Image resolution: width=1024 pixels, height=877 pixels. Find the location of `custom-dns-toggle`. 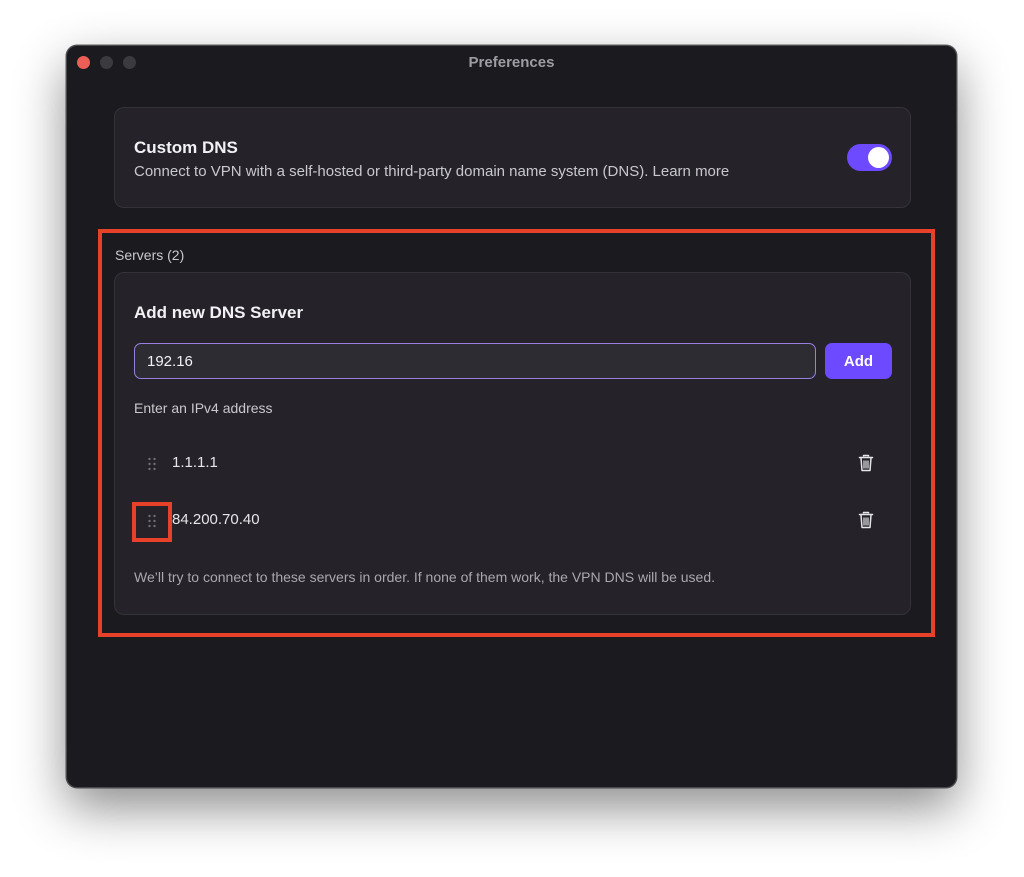

custom-dns-toggle is located at coordinates (869, 157).